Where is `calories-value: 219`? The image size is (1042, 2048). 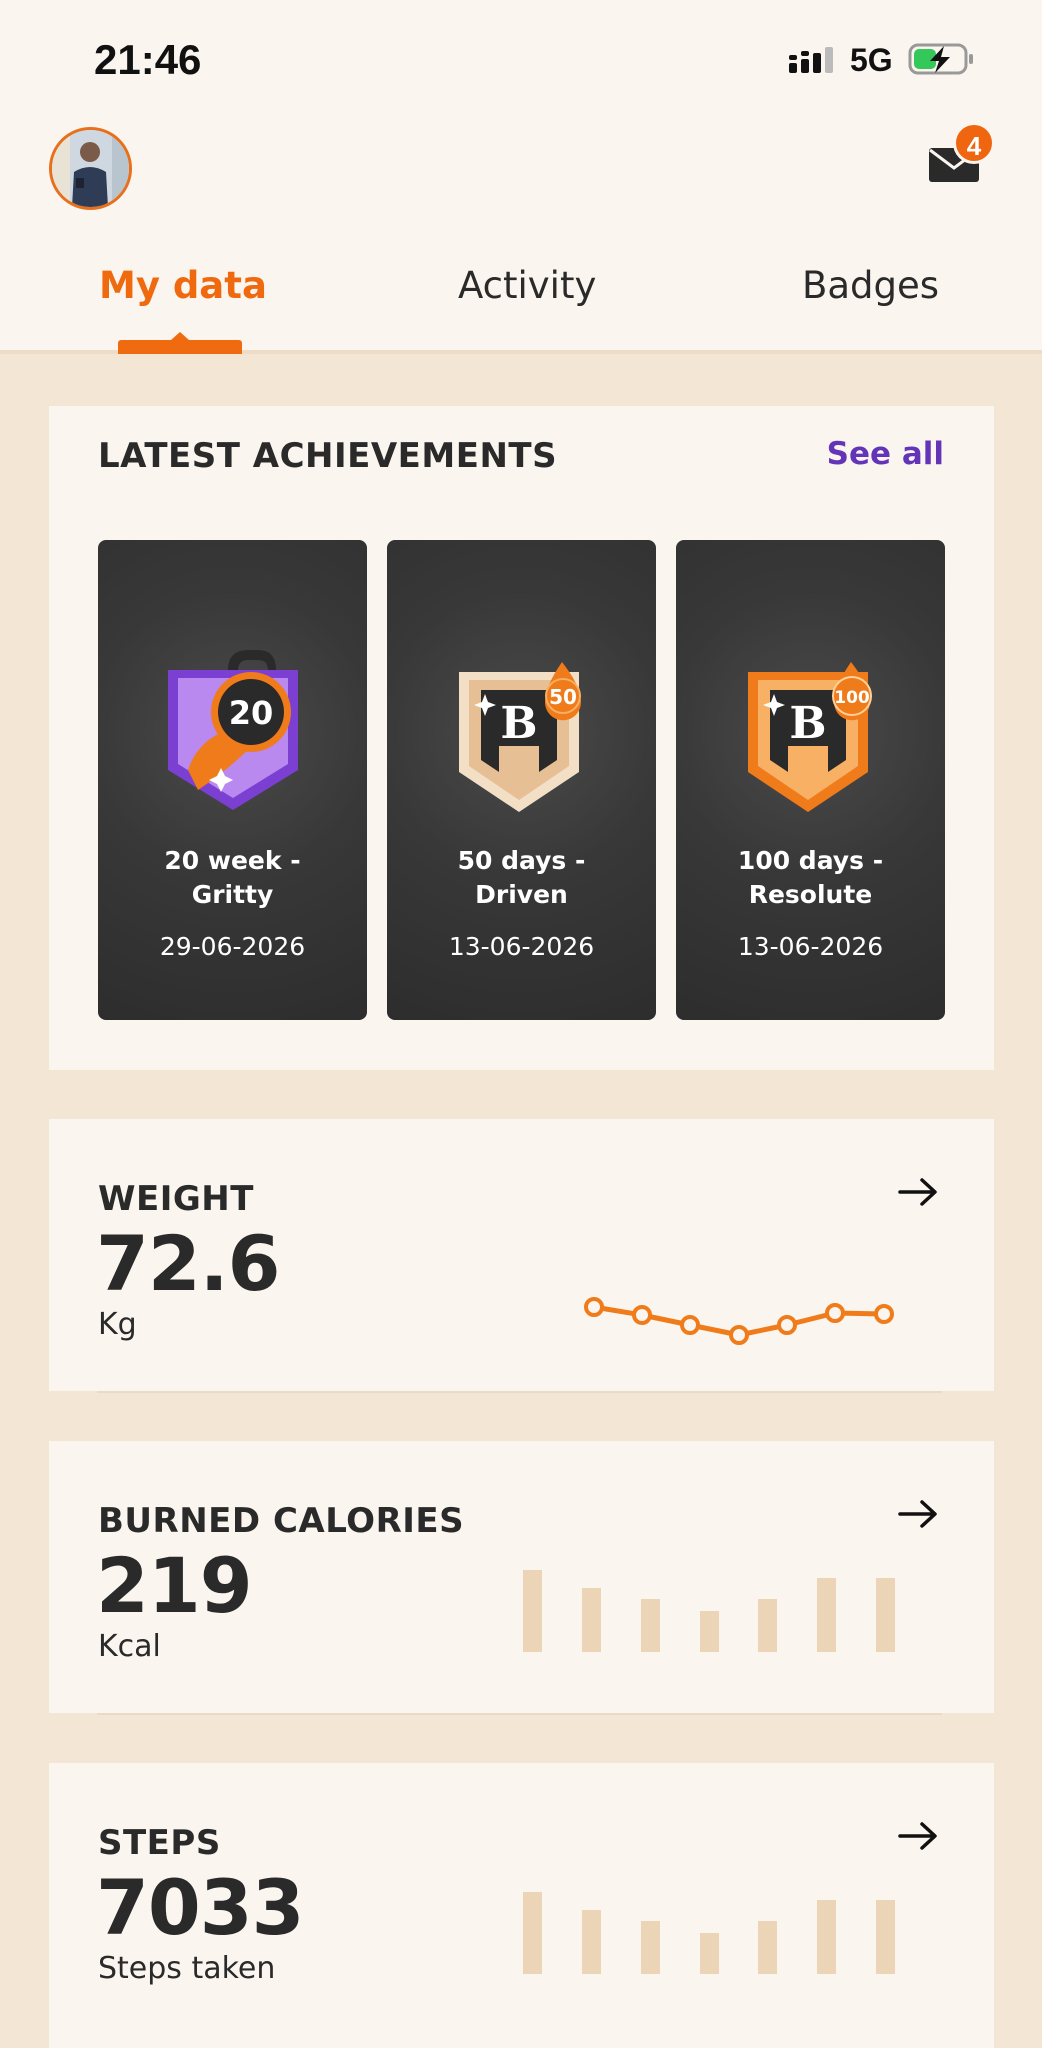
calories-value: 219 is located at coordinates (174, 1585).